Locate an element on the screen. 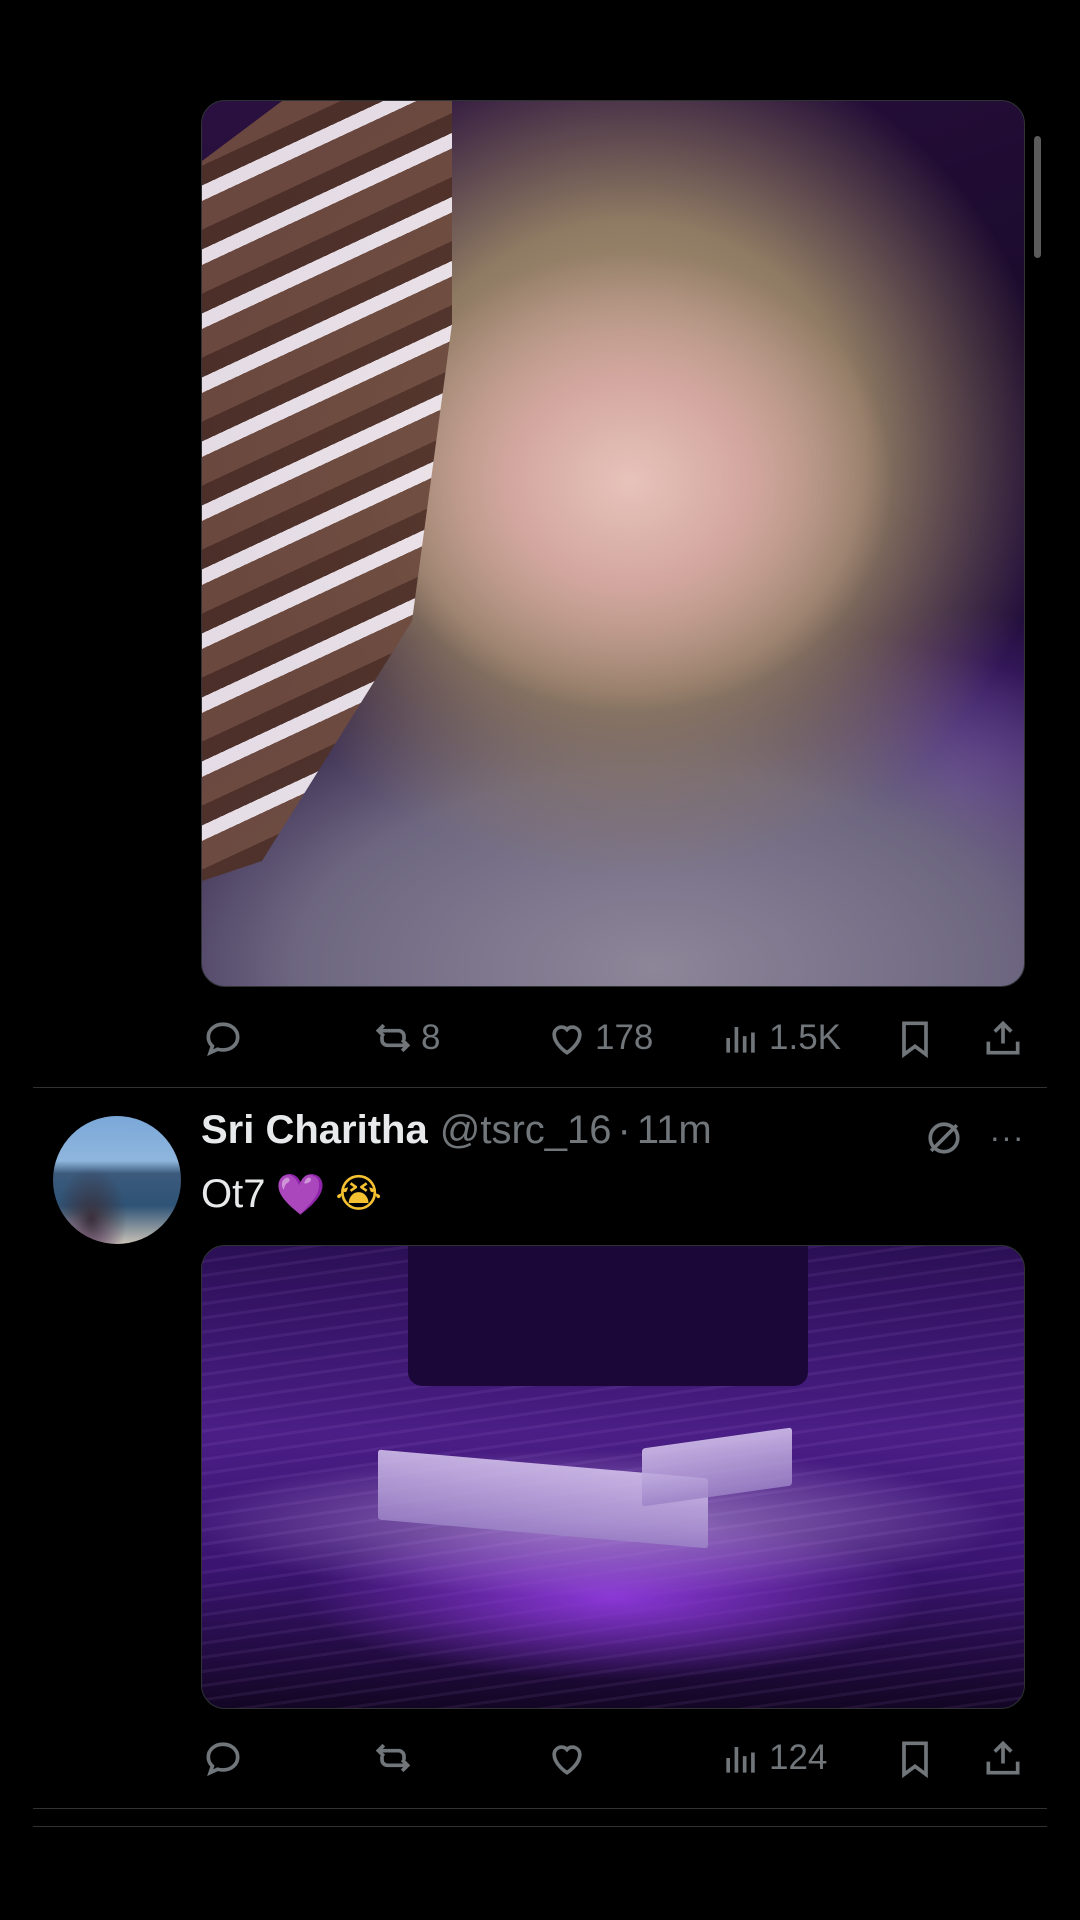 The height and width of the screenshot is (1920, 1080). grok-icon is located at coordinates (944, 1138).